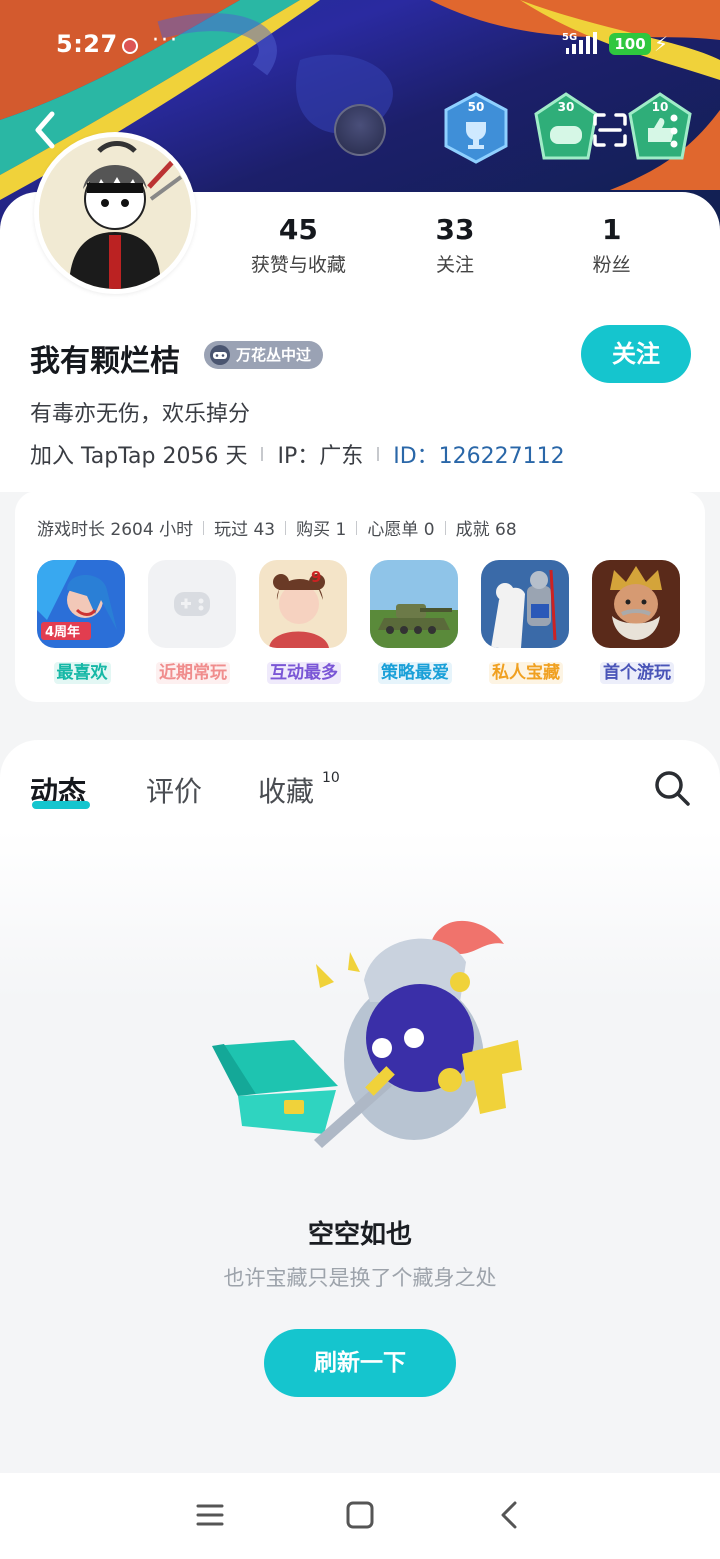 This screenshot has width=720, height=1559. What do you see at coordinates (105, 361) in the screenshot?
I see `profile-name: 我有颗烂桔` at bounding box center [105, 361].